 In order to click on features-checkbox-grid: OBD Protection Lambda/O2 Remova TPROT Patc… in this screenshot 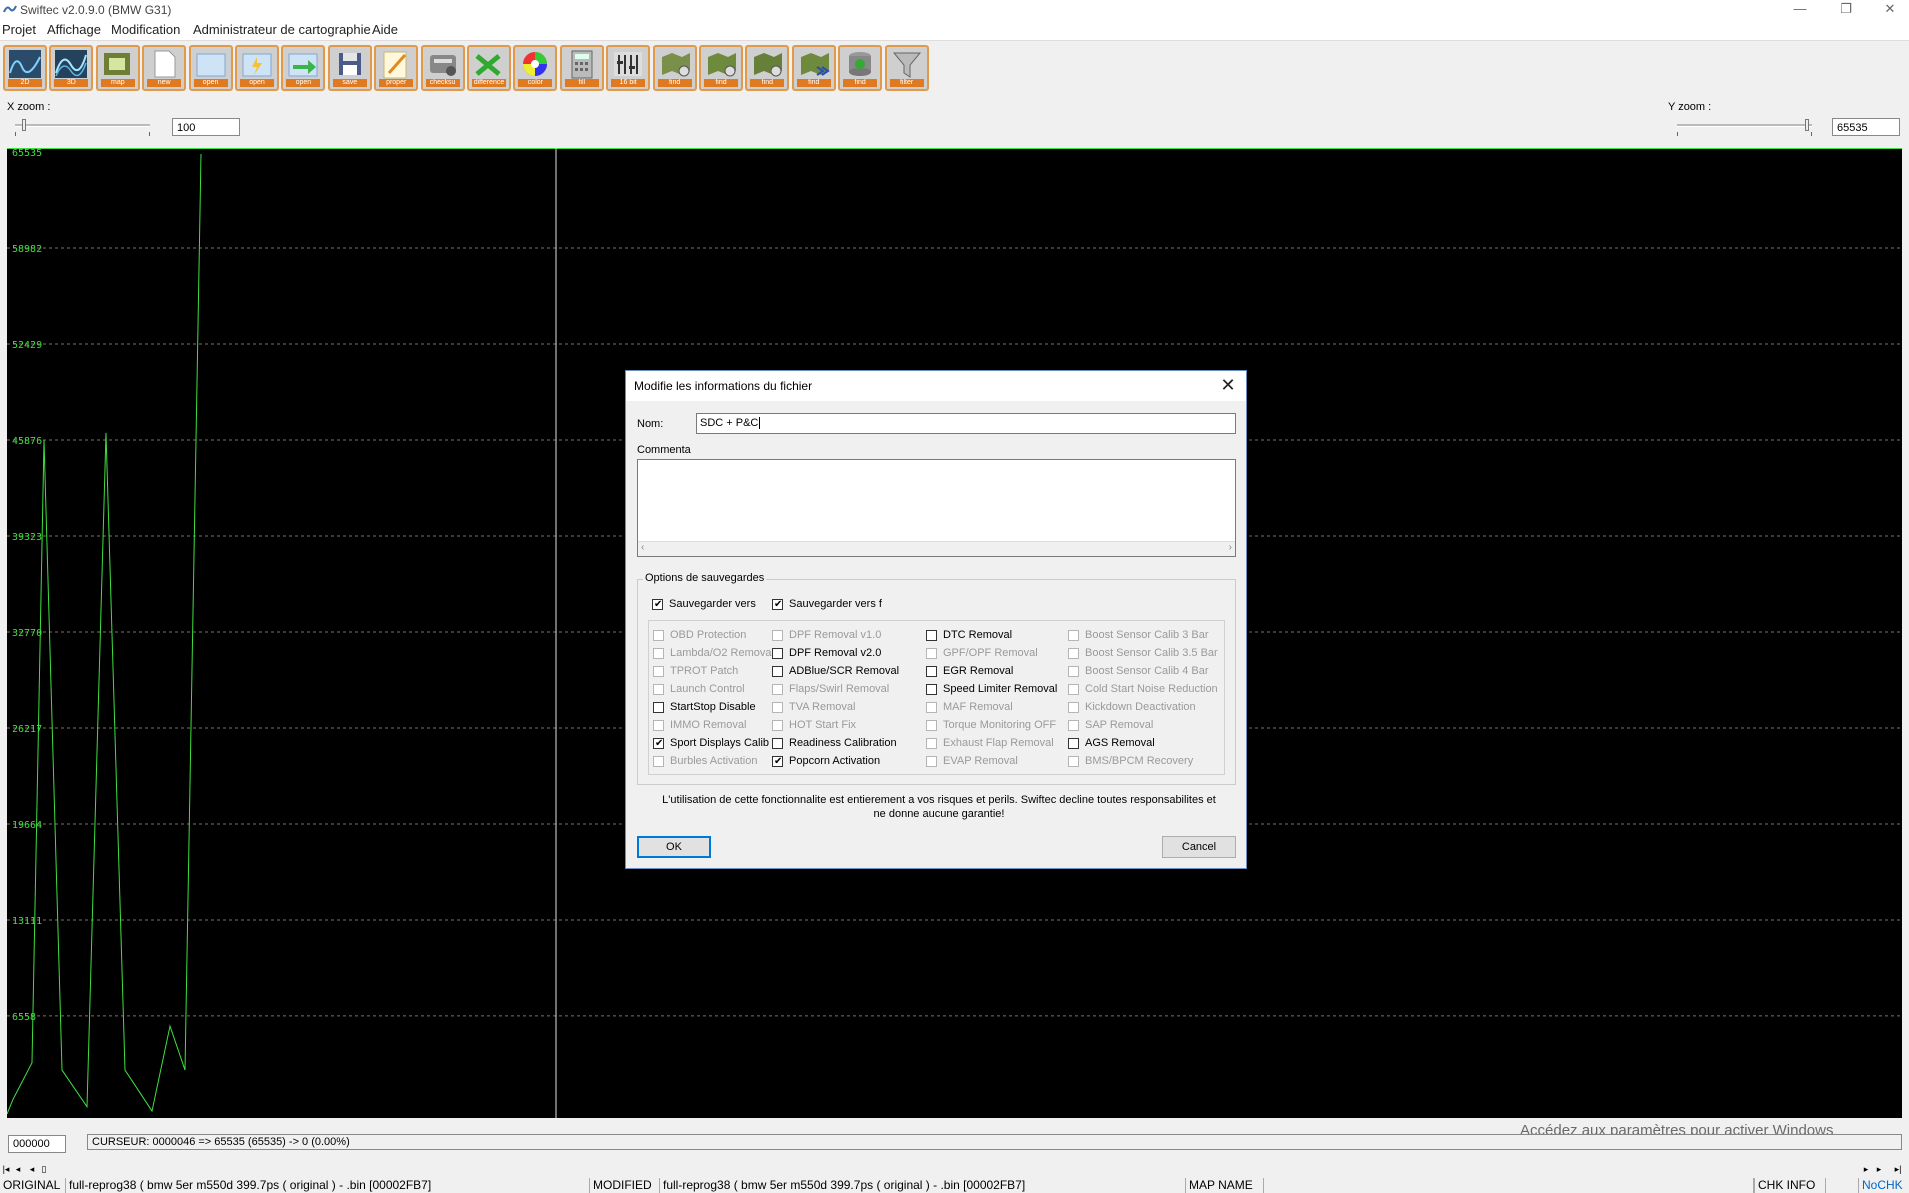, I will do `click(936, 697)`.